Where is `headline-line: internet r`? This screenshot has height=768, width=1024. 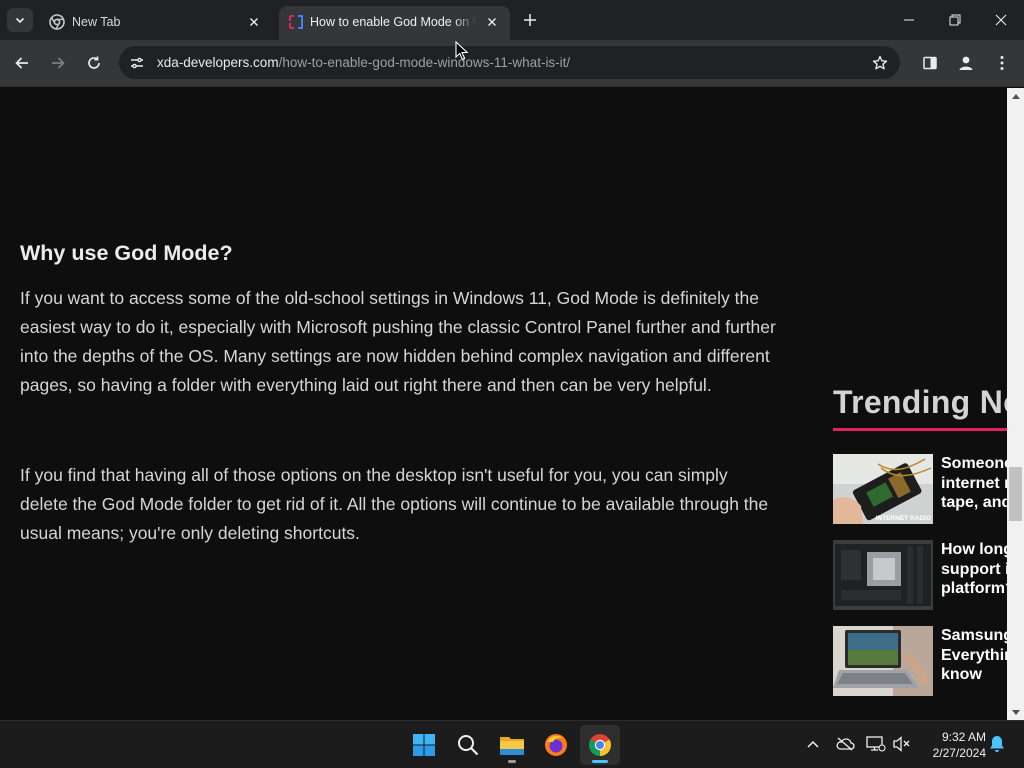 headline-line: internet r is located at coordinates (974, 483).